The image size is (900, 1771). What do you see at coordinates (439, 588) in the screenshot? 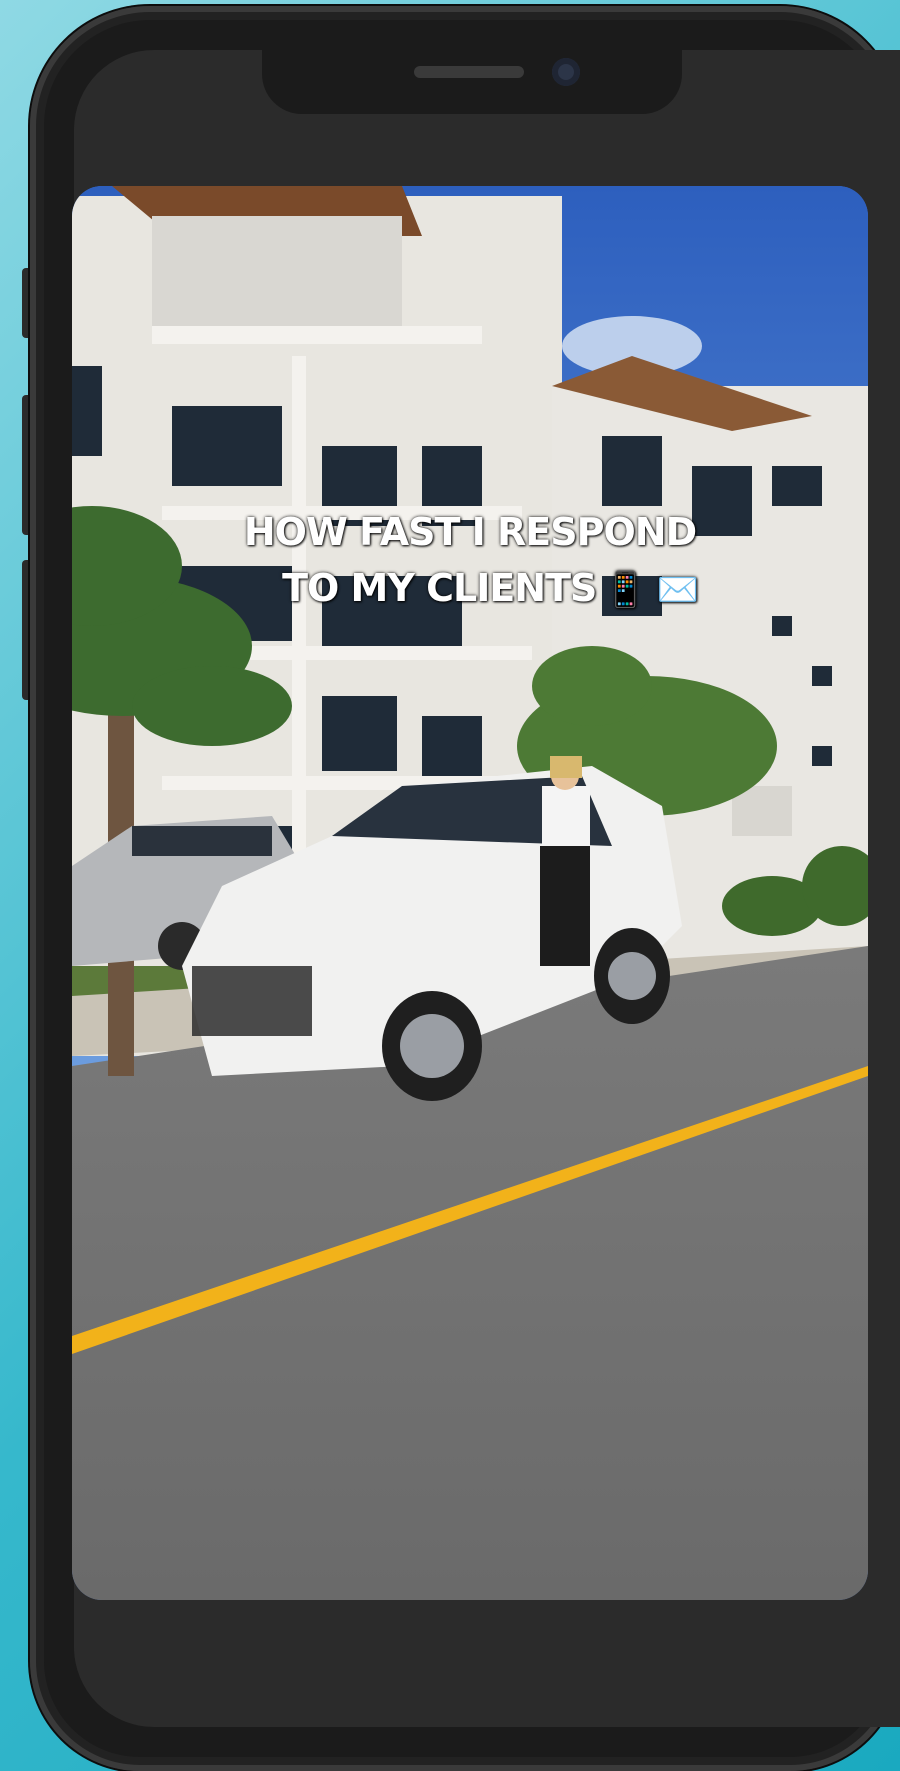
I see `caption-line-2-text: TO MY CLIENTS` at bounding box center [439, 588].